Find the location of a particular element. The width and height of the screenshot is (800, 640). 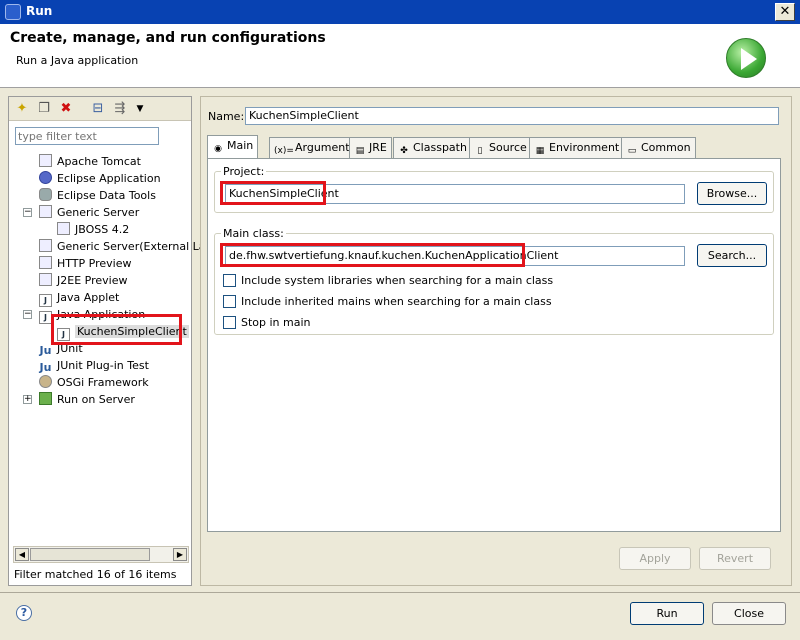

tree-item: JBOSS 4.2 is located at coordinates (93, 229).